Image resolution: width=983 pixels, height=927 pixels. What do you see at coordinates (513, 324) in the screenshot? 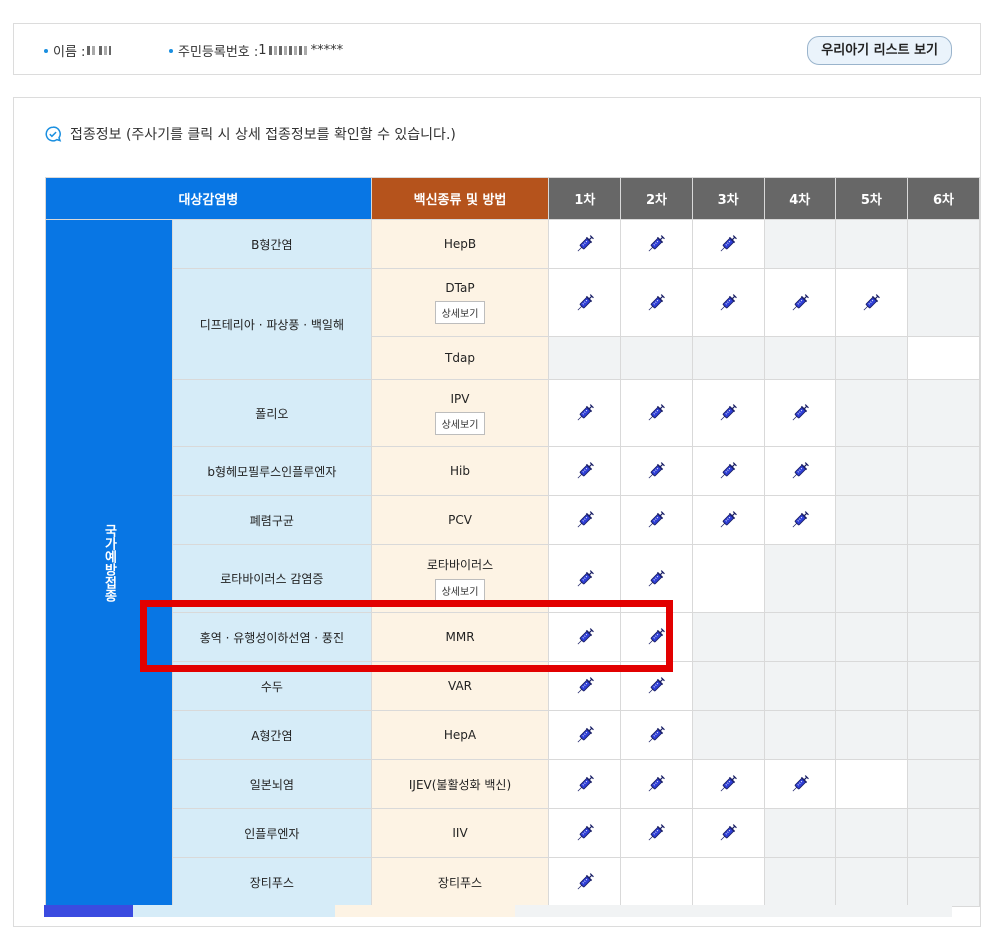
I see `table-row: 디프테리아 · 파상풍 · 백일해 DTaP 상세보기` at bounding box center [513, 324].